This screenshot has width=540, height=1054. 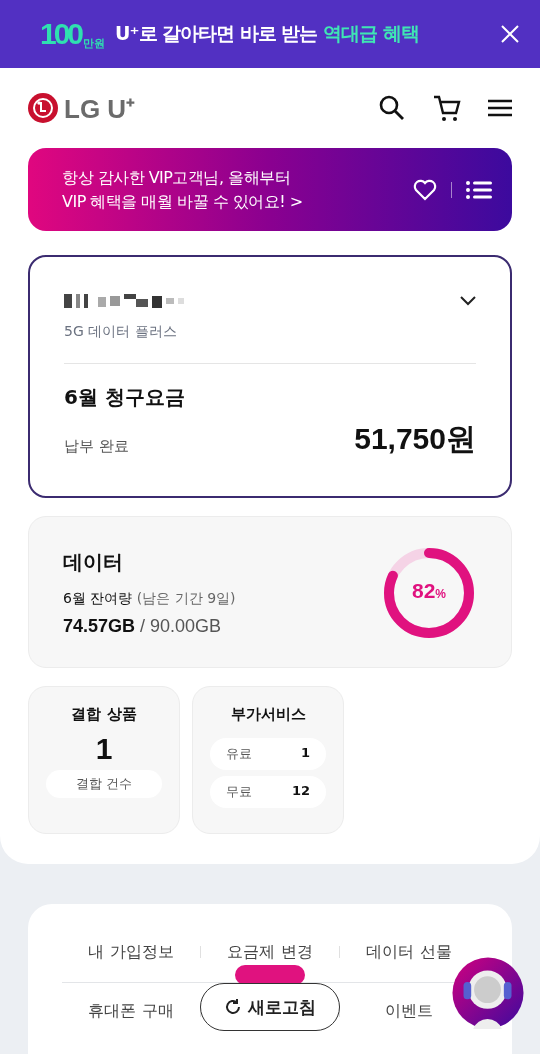 I want to click on logo-text: LG U⁺, so click(x=100, y=108).